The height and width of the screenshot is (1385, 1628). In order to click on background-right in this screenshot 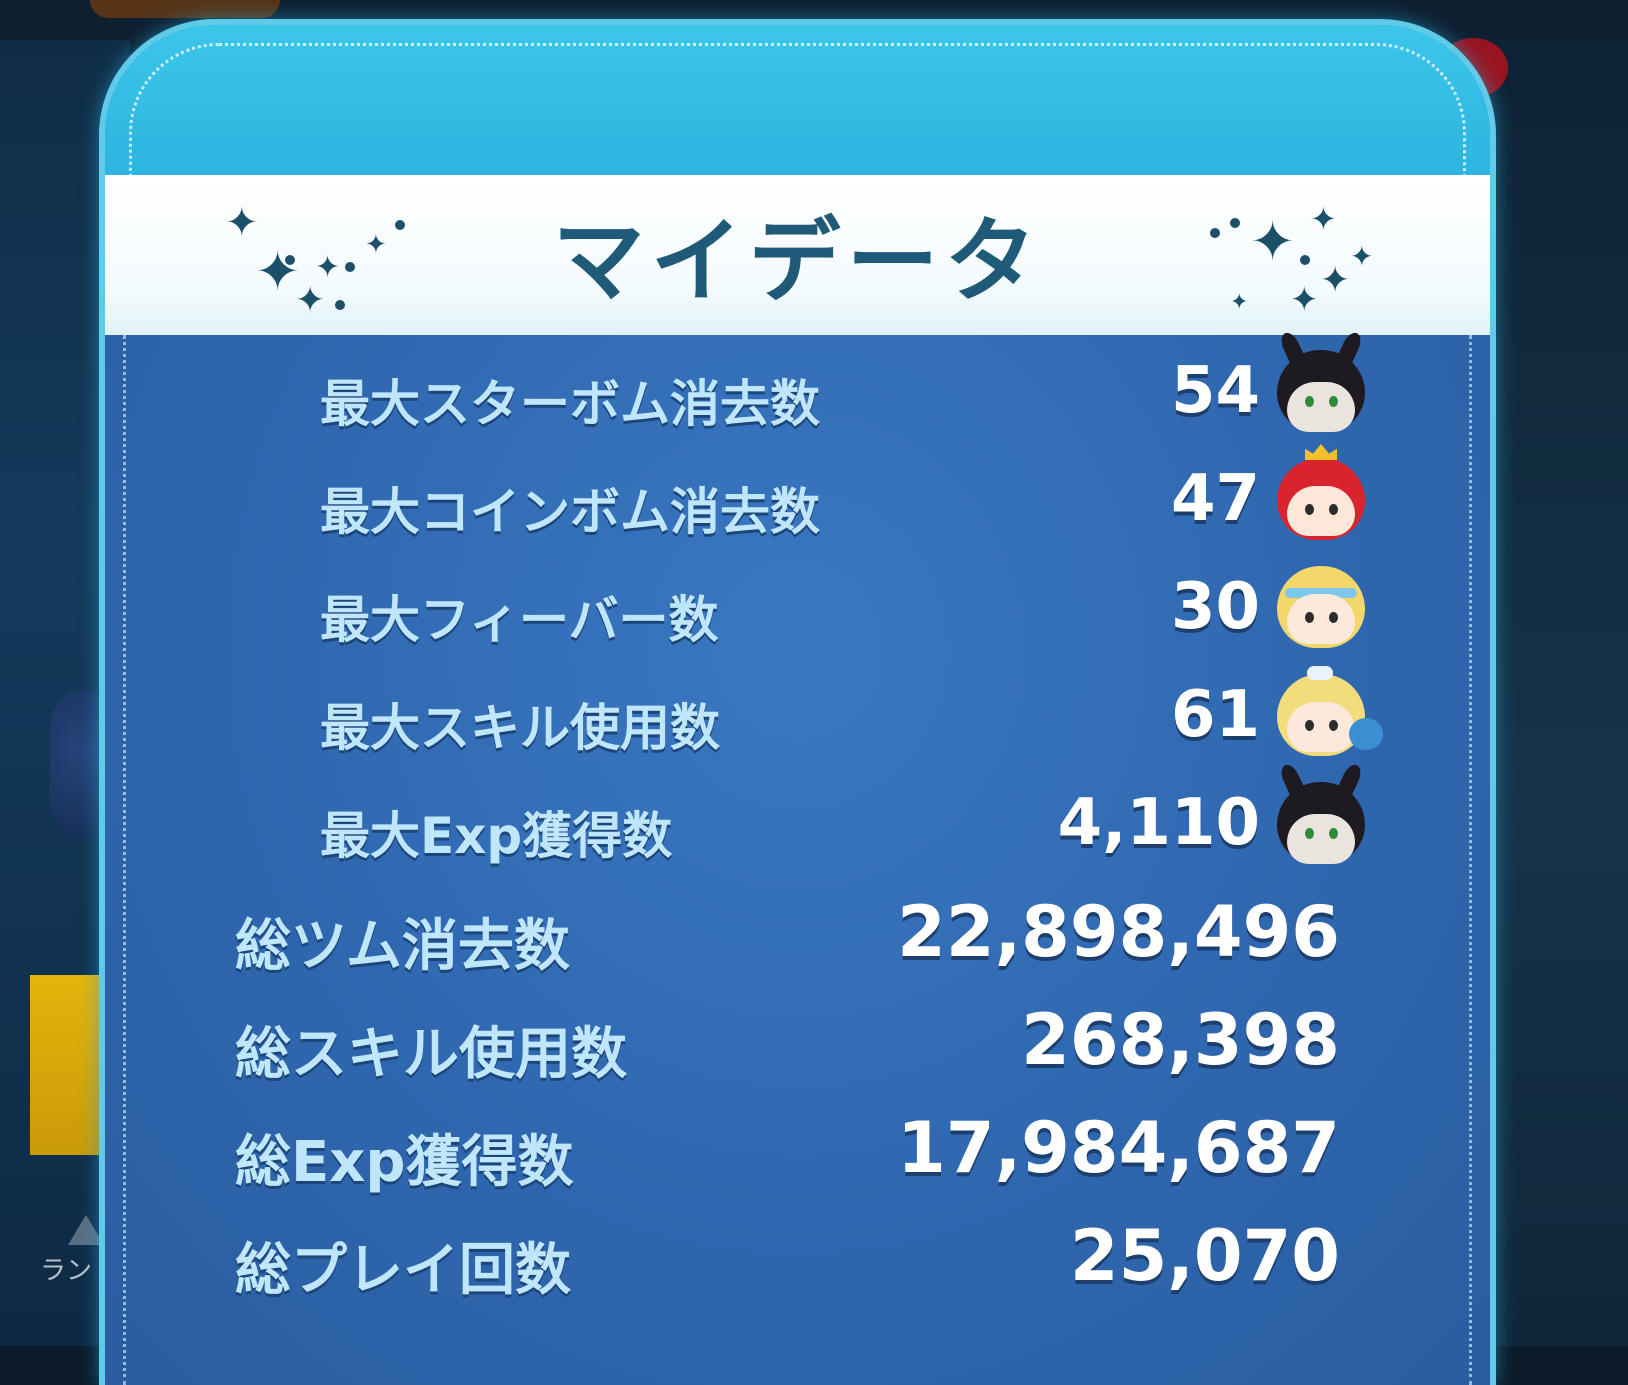, I will do `click(1558, 673)`.